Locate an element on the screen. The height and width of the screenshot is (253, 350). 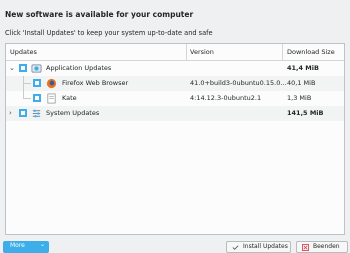
column-download-size: Download Size is located at coordinates (311, 52).